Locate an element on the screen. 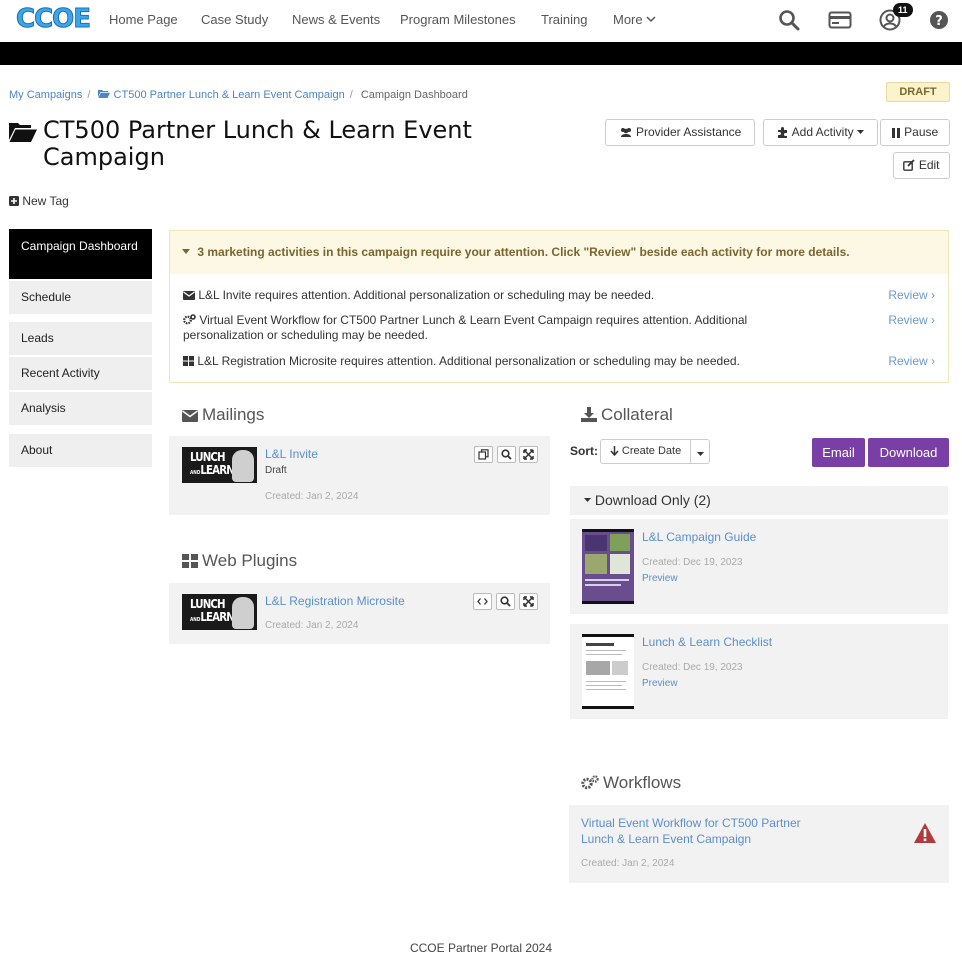  edit-button: Edit is located at coordinates (921, 165).